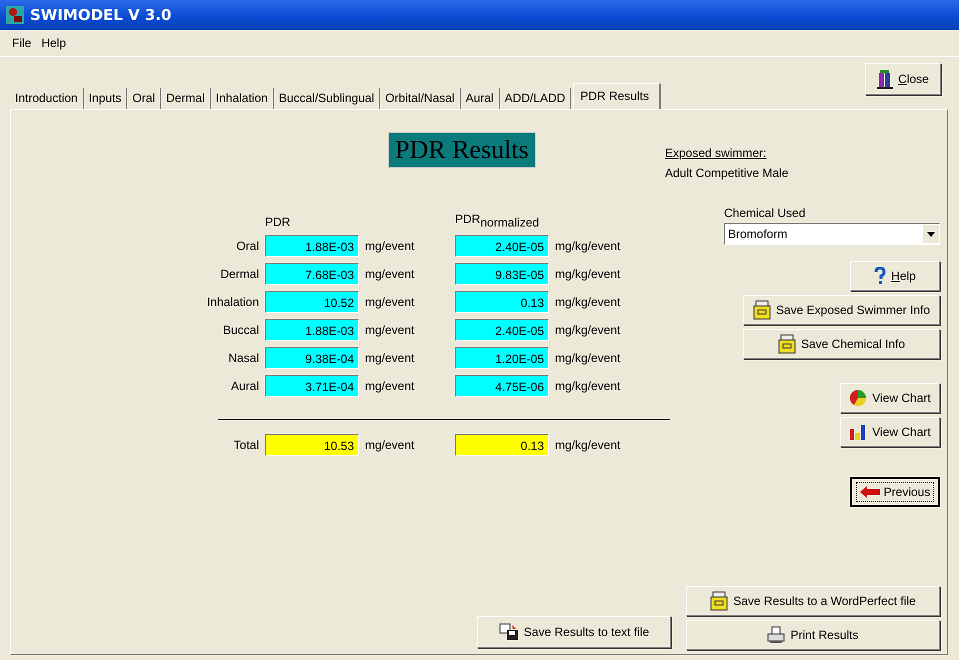 The image size is (959, 660). Describe the element at coordinates (53, 43) in the screenshot. I see `menu-item: Help` at that location.